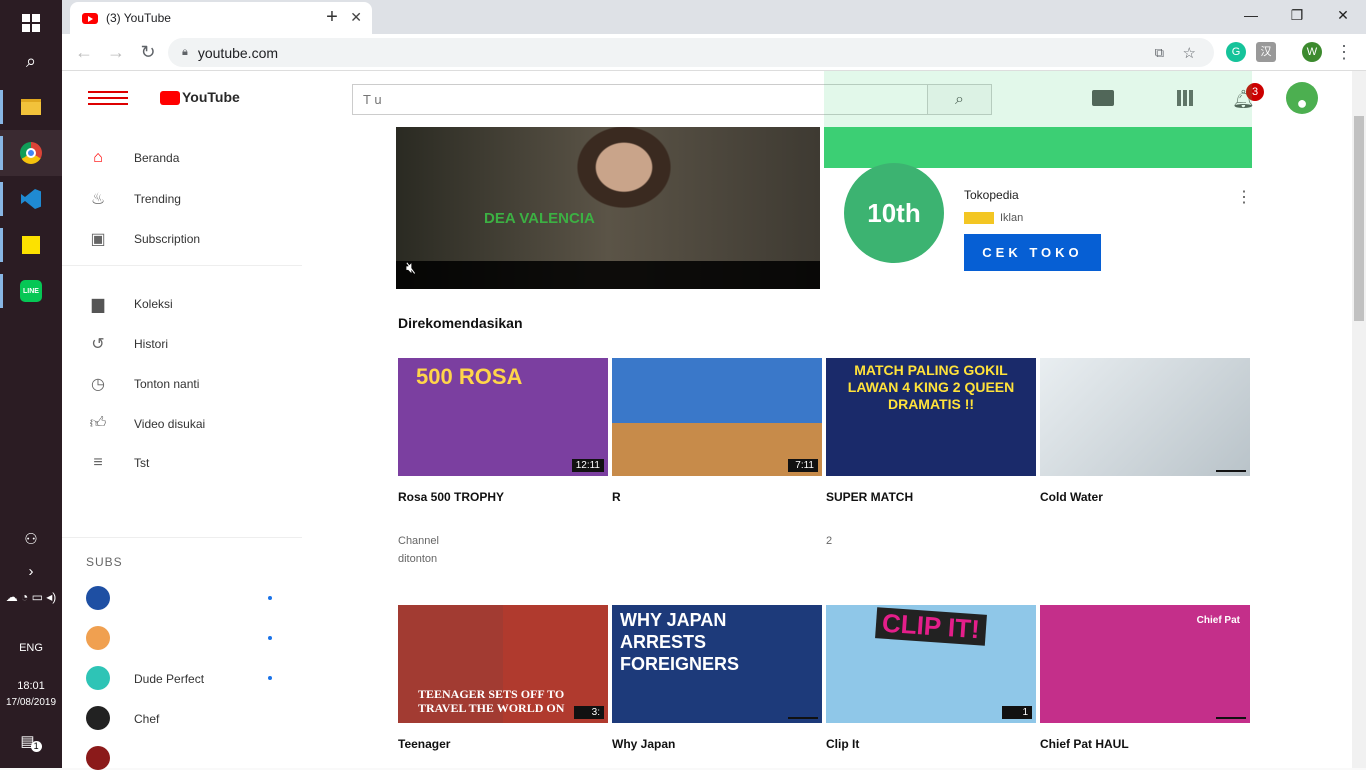  Describe the element at coordinates (169, 679) in the screenshot. I see `subscription-name: Dude Perfect` at that location.